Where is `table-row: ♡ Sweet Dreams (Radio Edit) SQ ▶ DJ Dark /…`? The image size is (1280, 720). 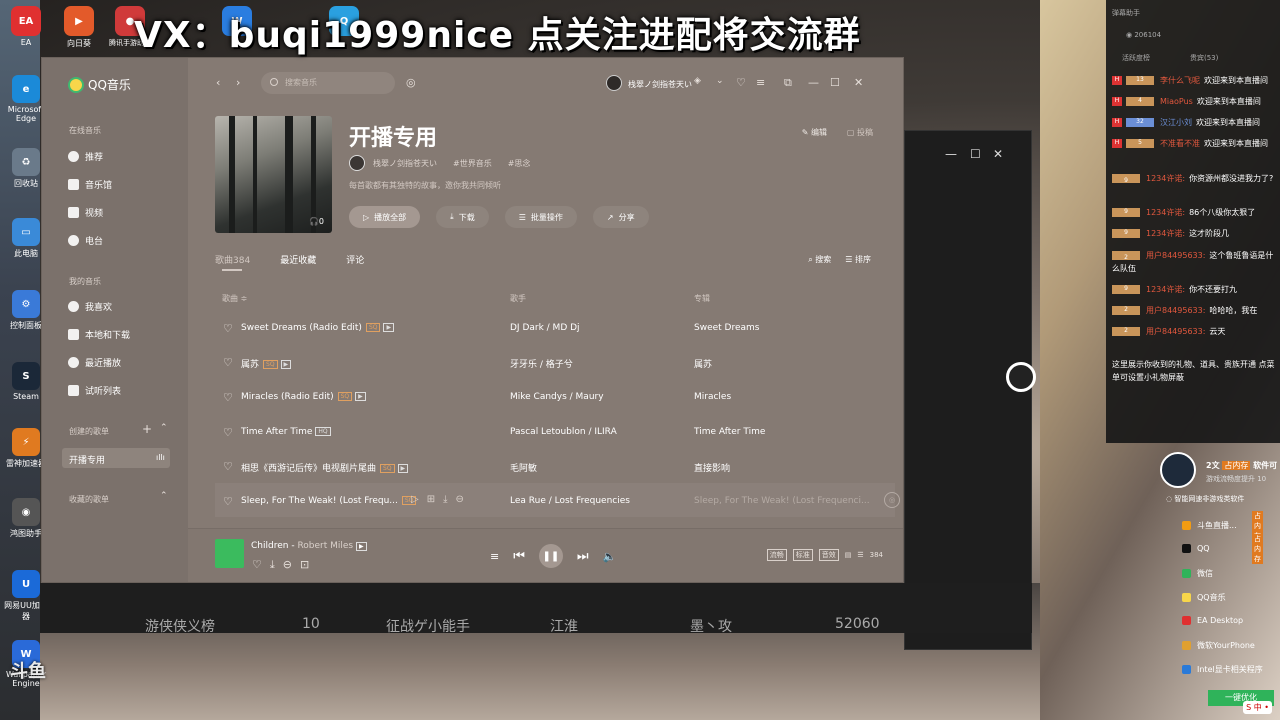
table-row: ♡ Sweet Dreams (Radio Edit) SQ ▶ DJ Dark /… is located at coordinates (555, 327).